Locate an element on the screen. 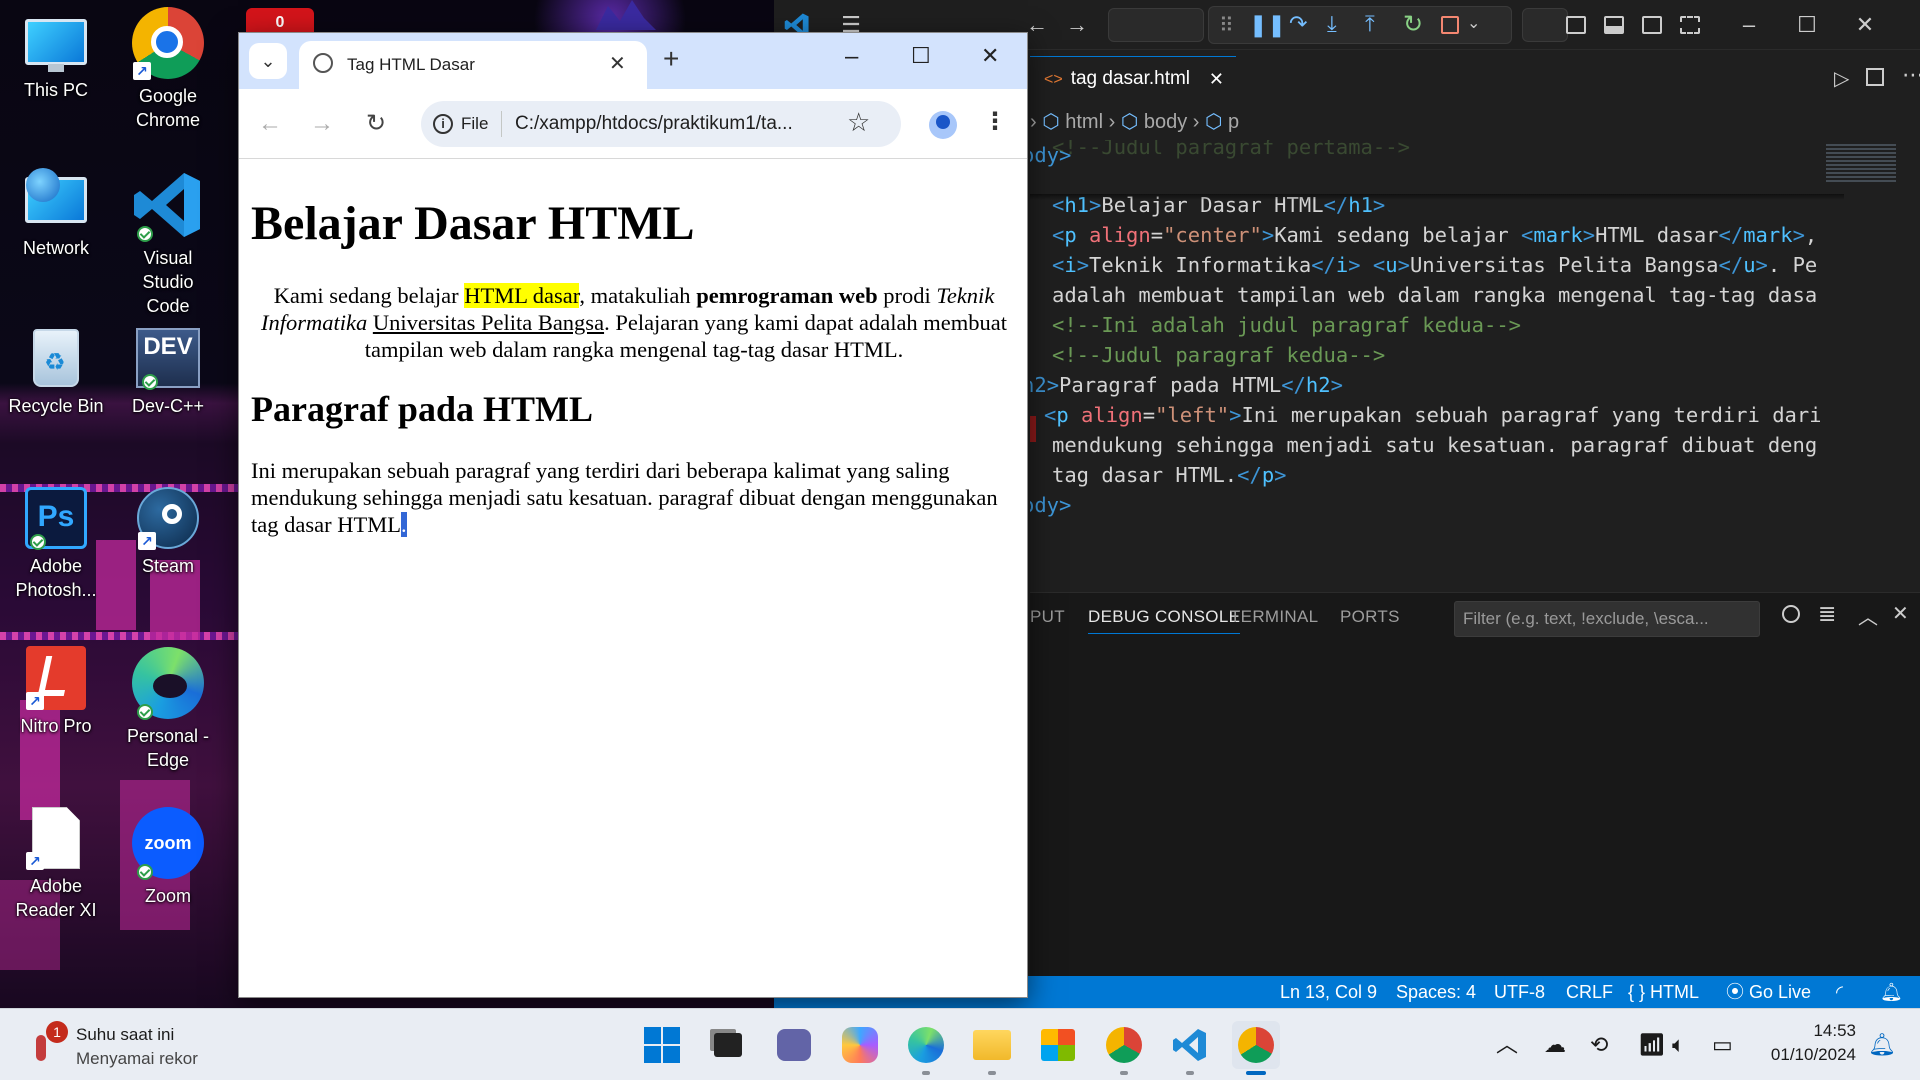  profile-avatar is located at coordinates (943, 125).